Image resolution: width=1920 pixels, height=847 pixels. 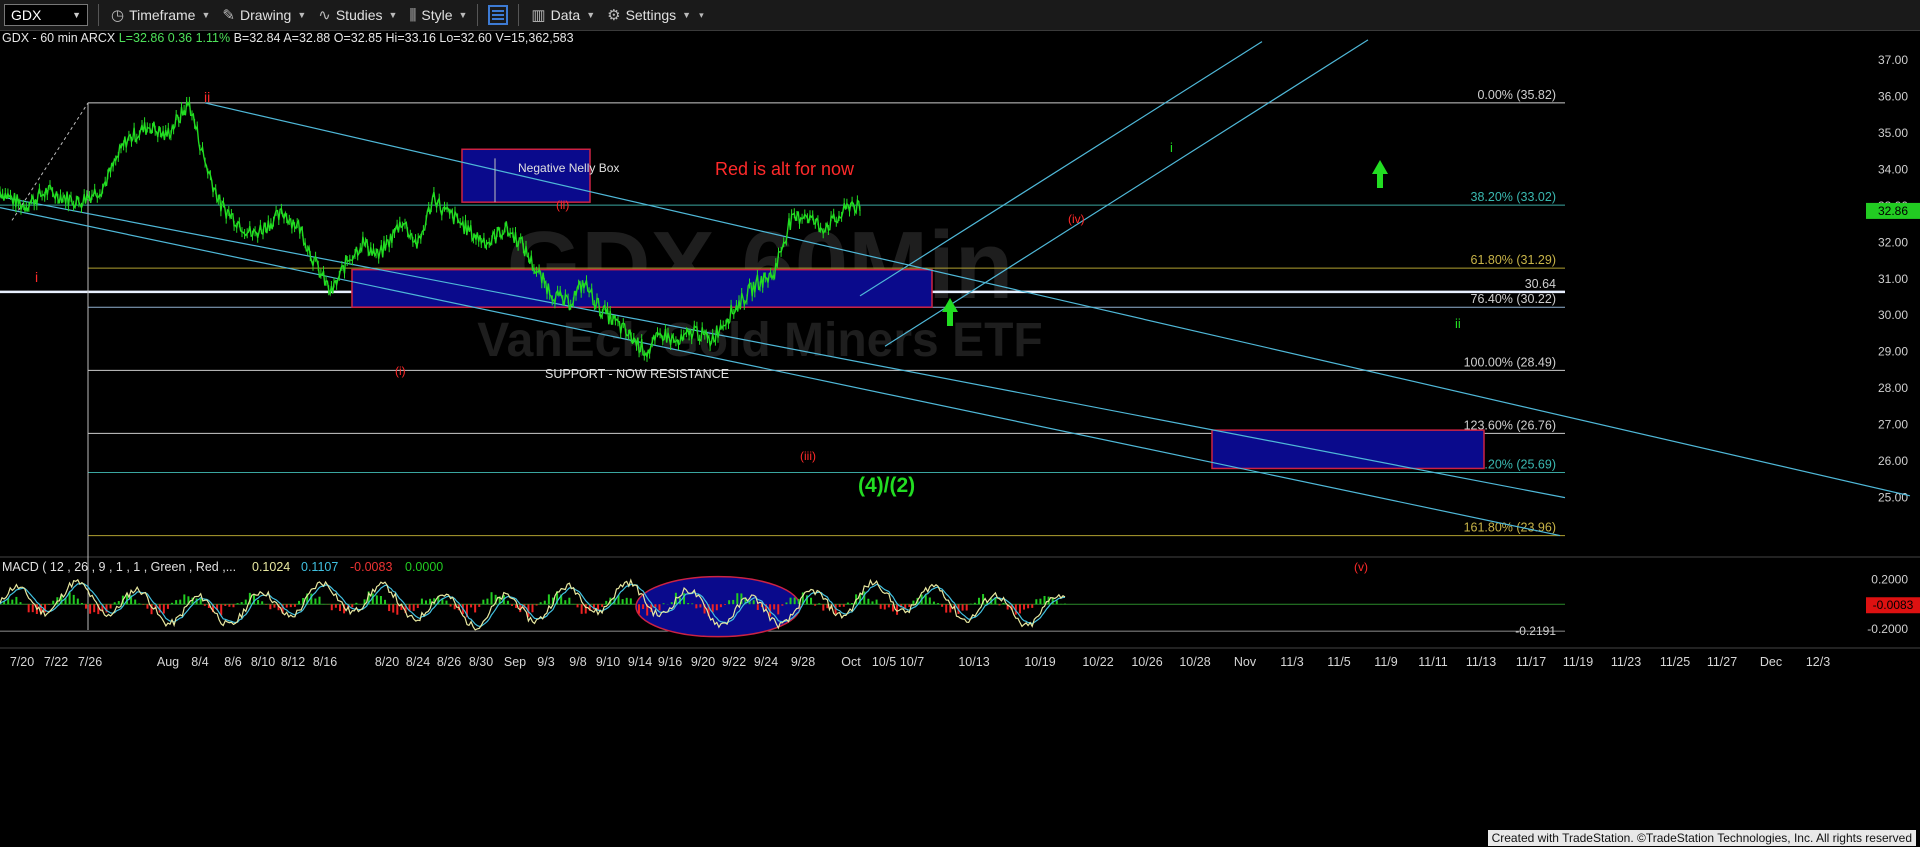 What do you see at coordinates (534, 38) in the screenshot?
I see `volume: V=15,362,583` at bounding box center [534, 38].